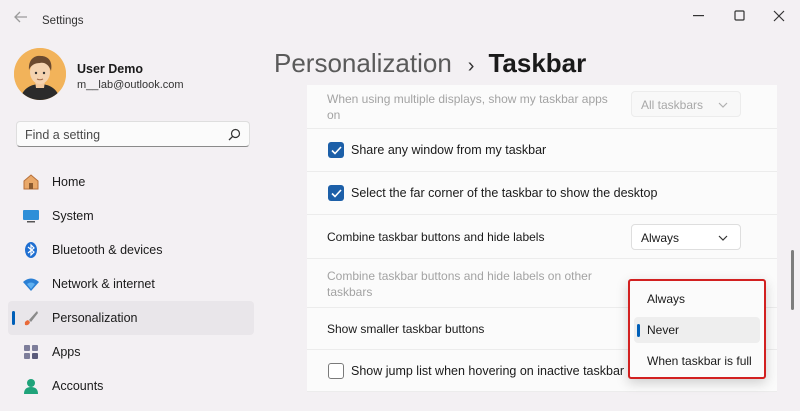  I want to click on breadcrumb: Personalization › Taskbar, so click(430, 63).